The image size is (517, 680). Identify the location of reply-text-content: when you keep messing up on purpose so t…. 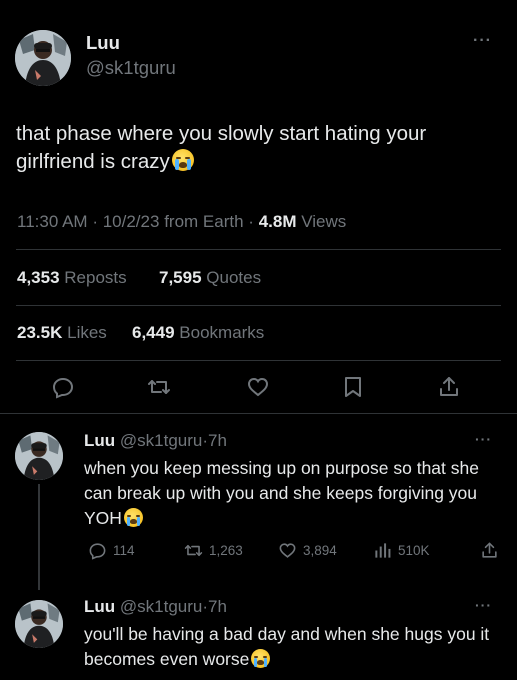
(281, 493).